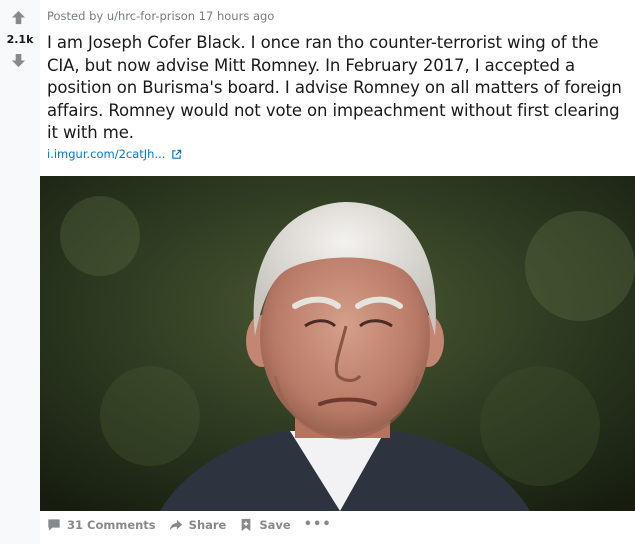 This screenshot has width=635, height=544. I want to click on save-label: Save, so click(275, 524).